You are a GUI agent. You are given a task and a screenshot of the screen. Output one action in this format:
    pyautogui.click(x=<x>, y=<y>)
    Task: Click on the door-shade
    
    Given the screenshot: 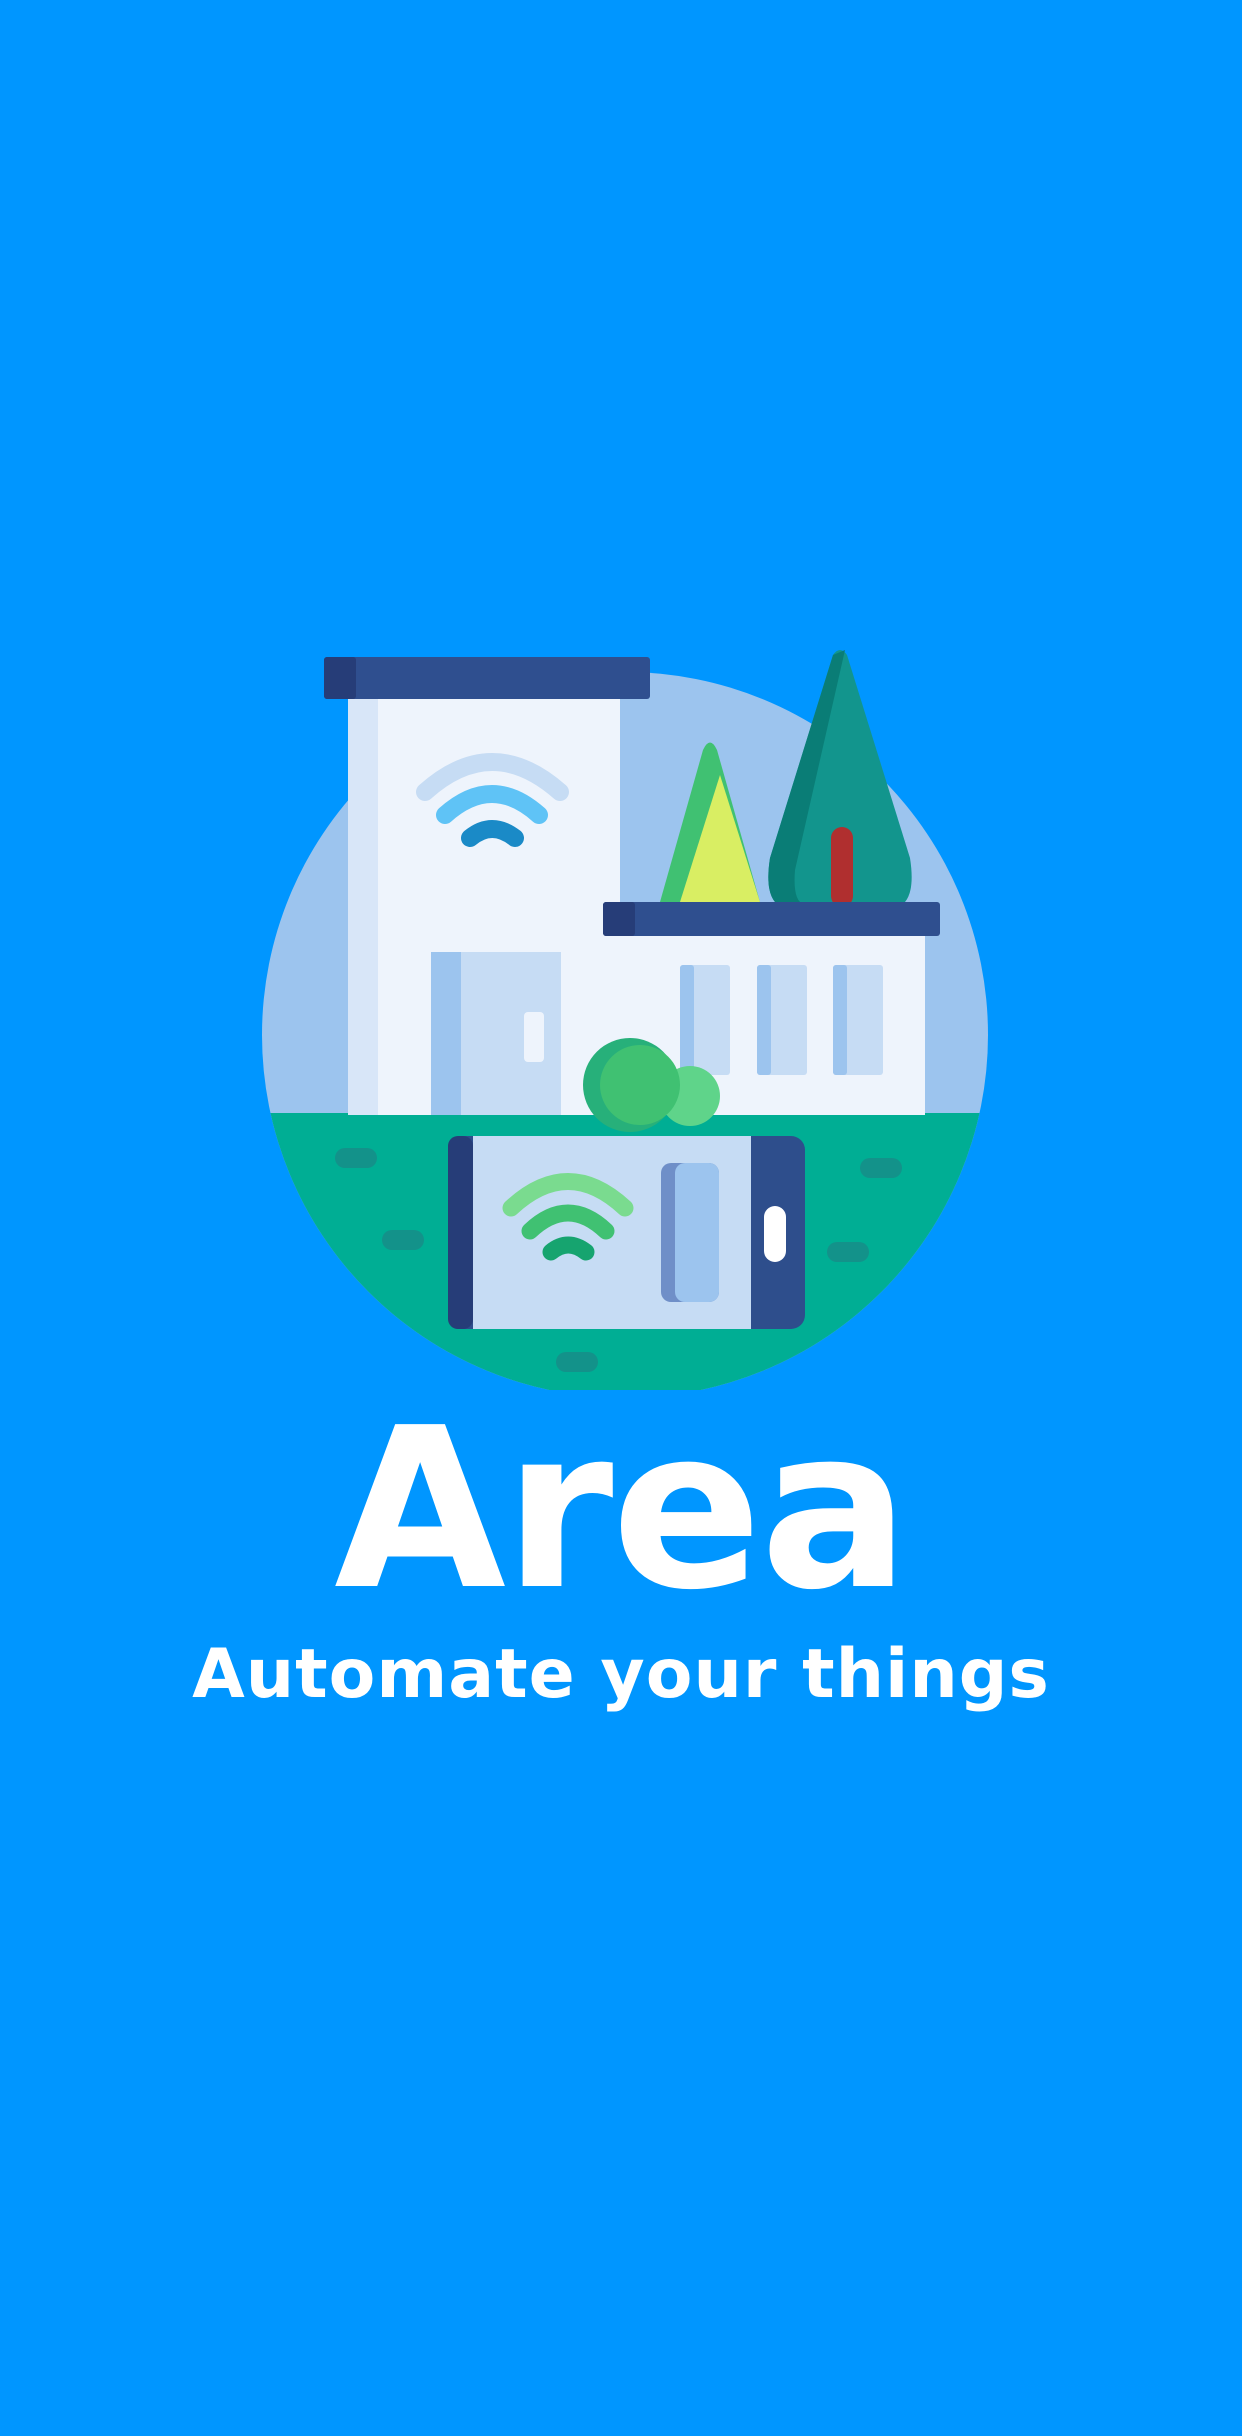 What is the action you would take?
    pyautogui.click(x=446, y=1033)
    